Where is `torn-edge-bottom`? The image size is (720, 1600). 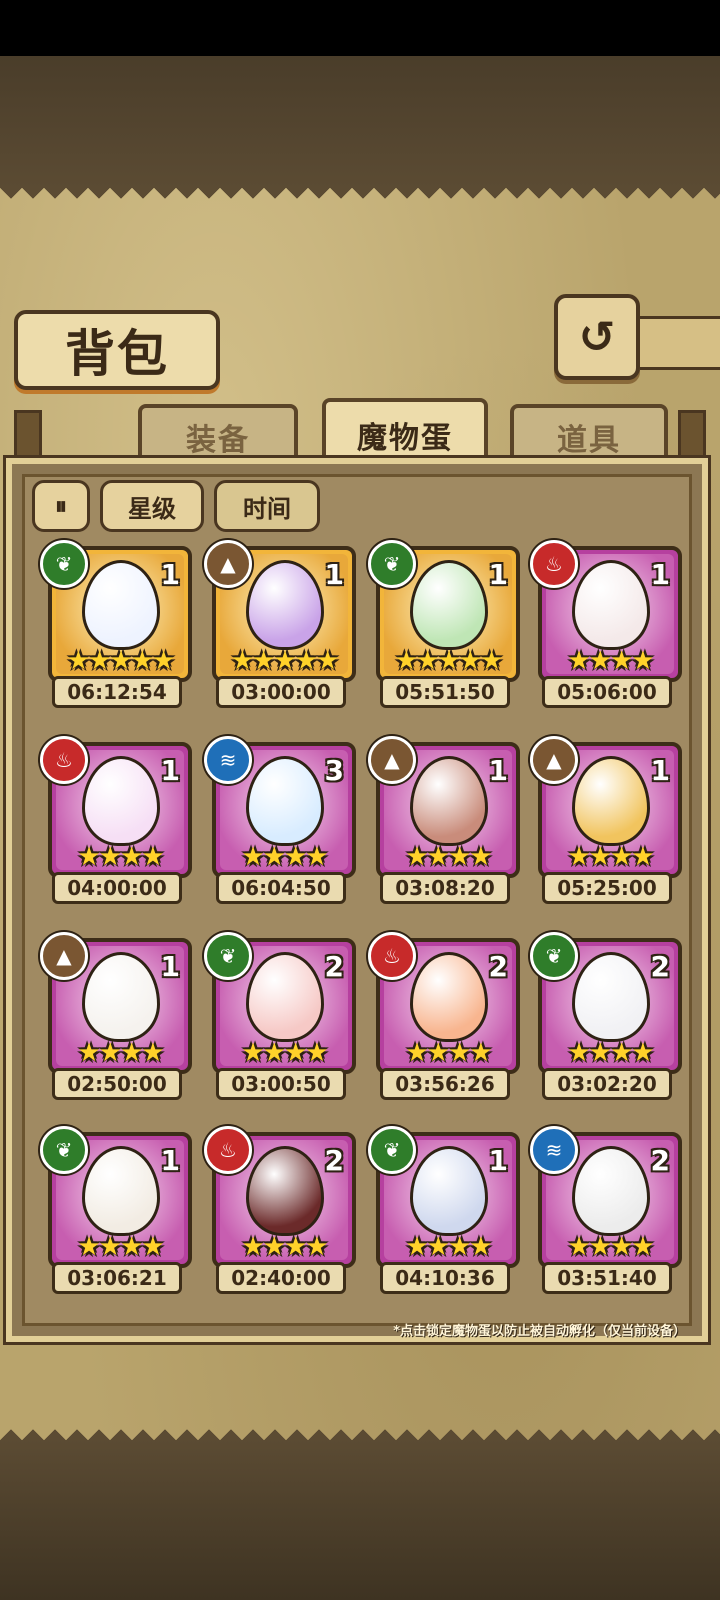
torn-edge-bottom is located at coordinates (360, 1429).